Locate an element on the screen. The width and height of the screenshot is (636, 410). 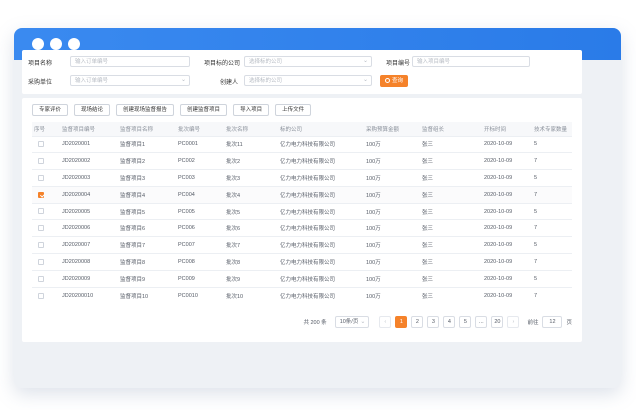
page-button: 3 is located at coordinates (433, 322).